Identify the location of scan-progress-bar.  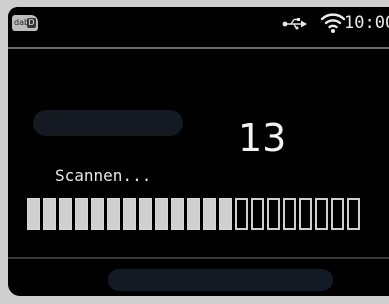
(195, 214).